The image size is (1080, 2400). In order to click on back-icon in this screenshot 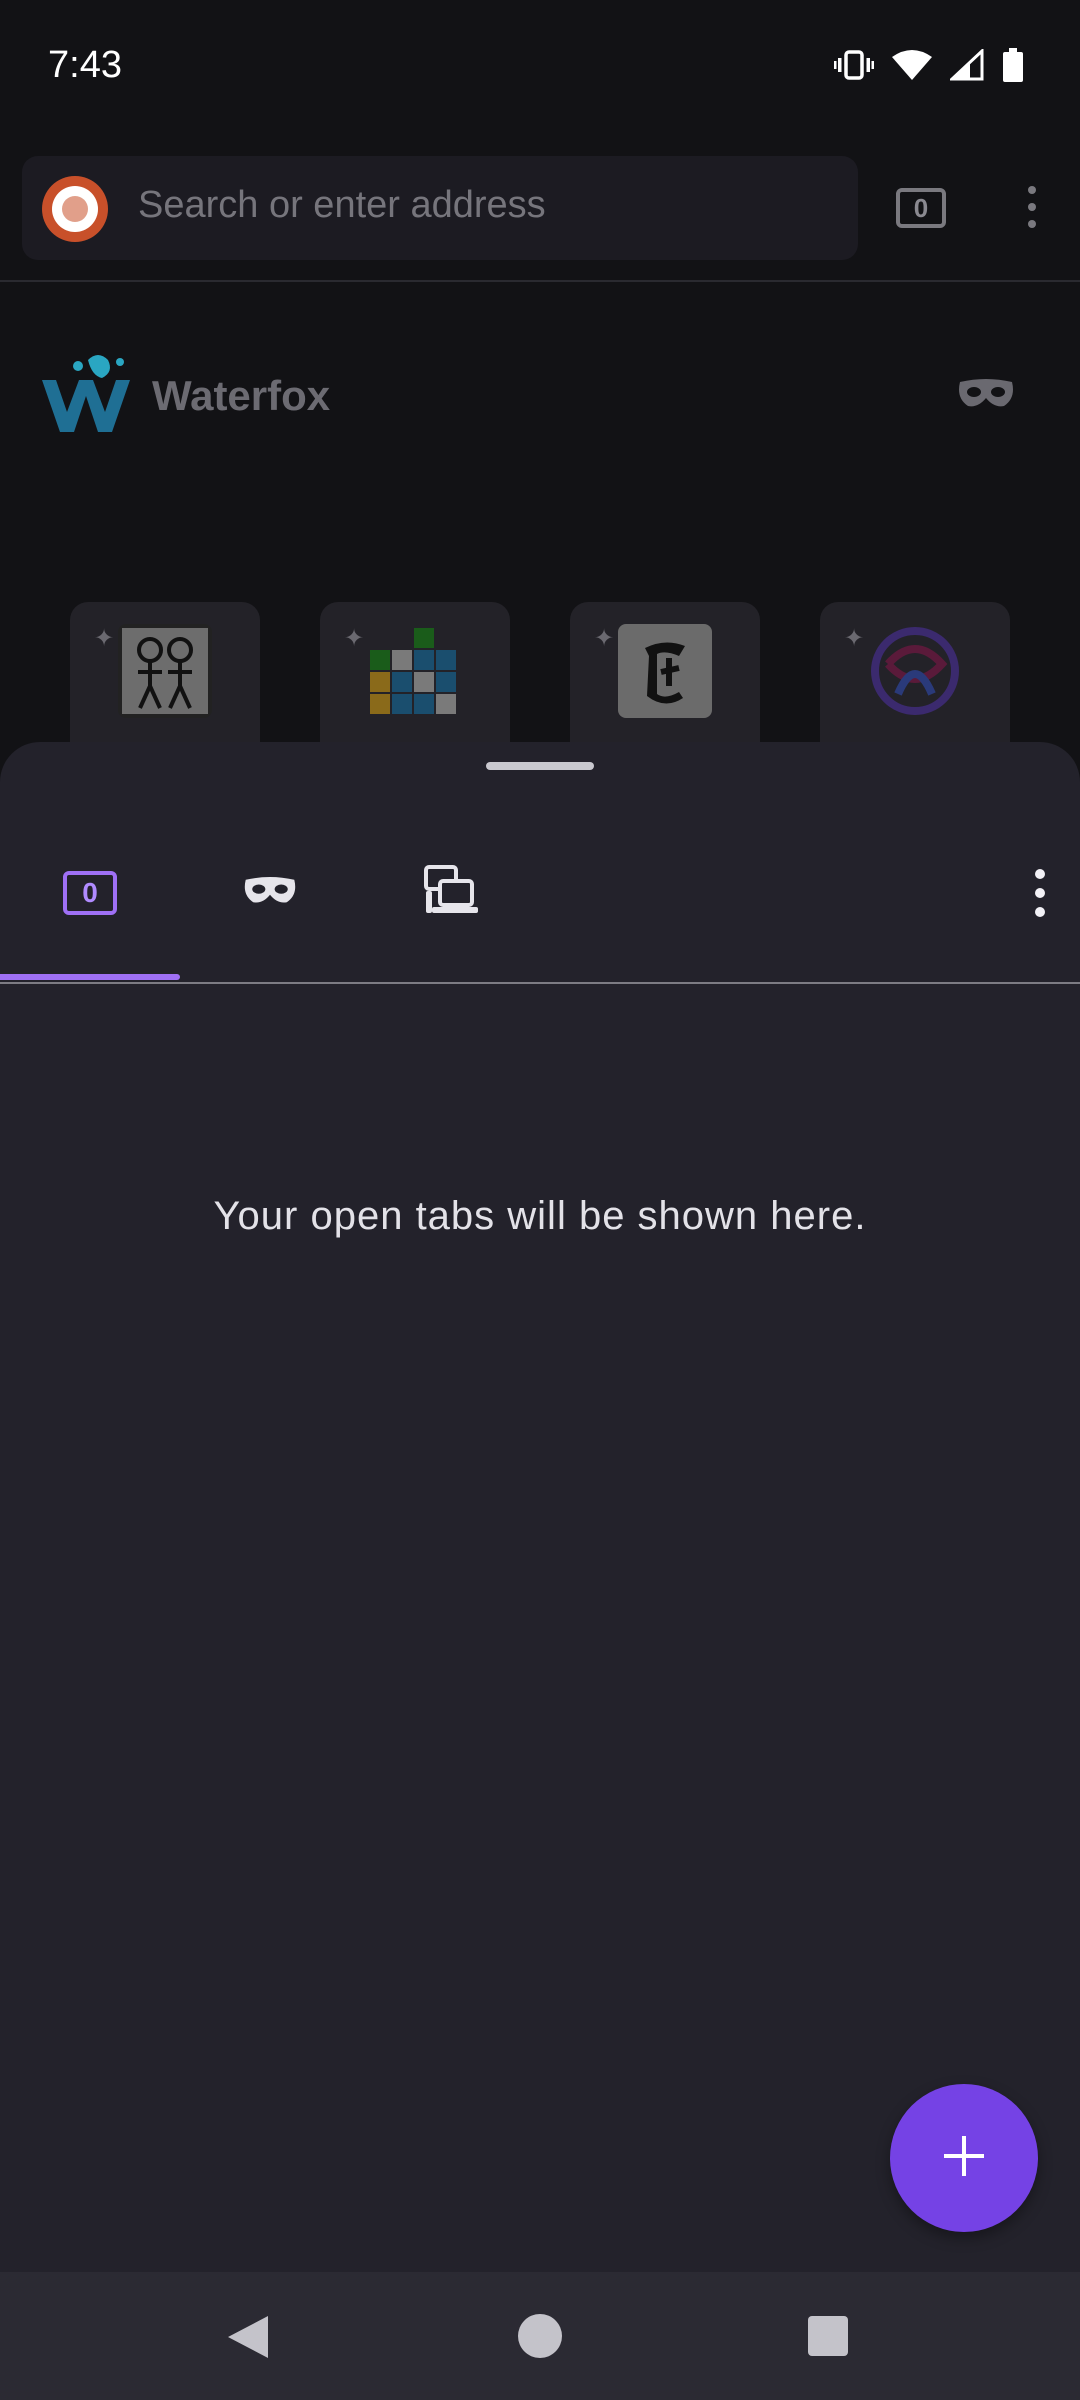, I will do `click(248, 2339)`.